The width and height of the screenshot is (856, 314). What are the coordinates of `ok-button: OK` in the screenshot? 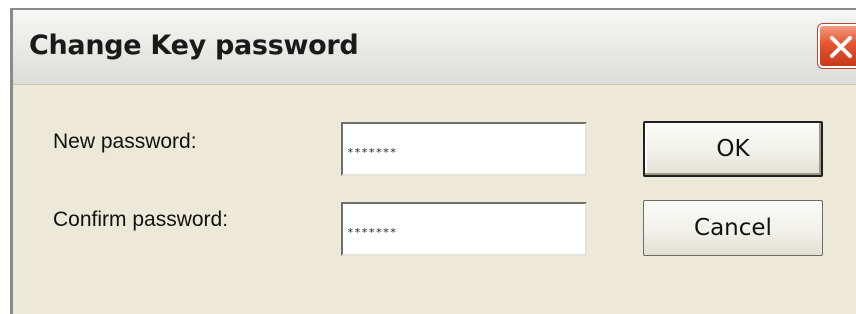 It's located at (733, 149).